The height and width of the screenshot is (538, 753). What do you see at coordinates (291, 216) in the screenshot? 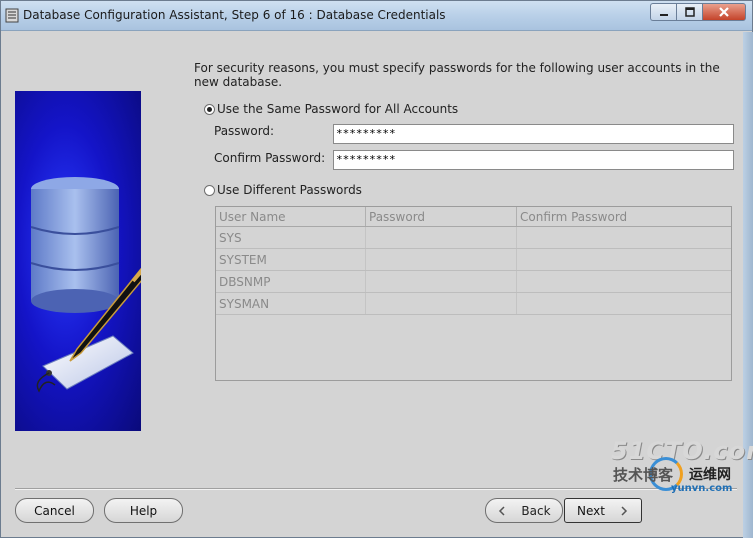
I see `column-header-user-name: User Name` at bounding box center [291, 216].